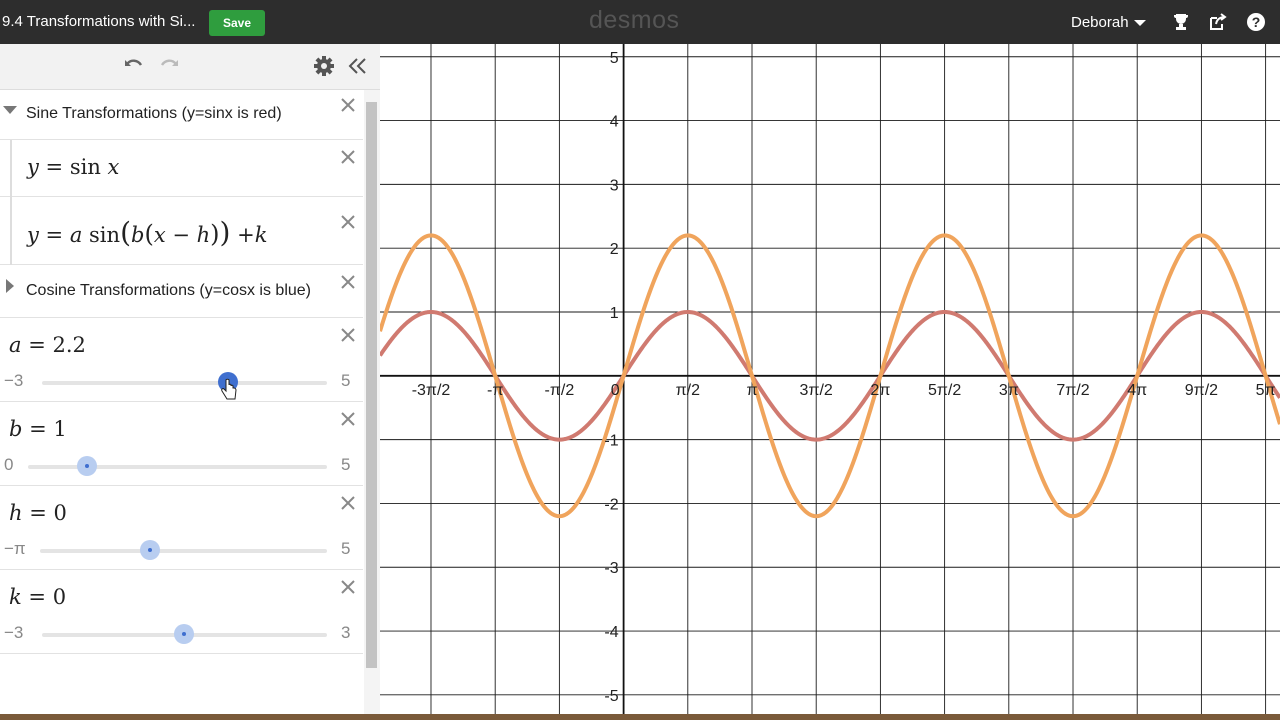  What do you see at coordinates (147, 232) in the screenshot?
I see `math-transformed-sine: y = a sin(b(x − h)) +k` at bounding box center [147, 232].